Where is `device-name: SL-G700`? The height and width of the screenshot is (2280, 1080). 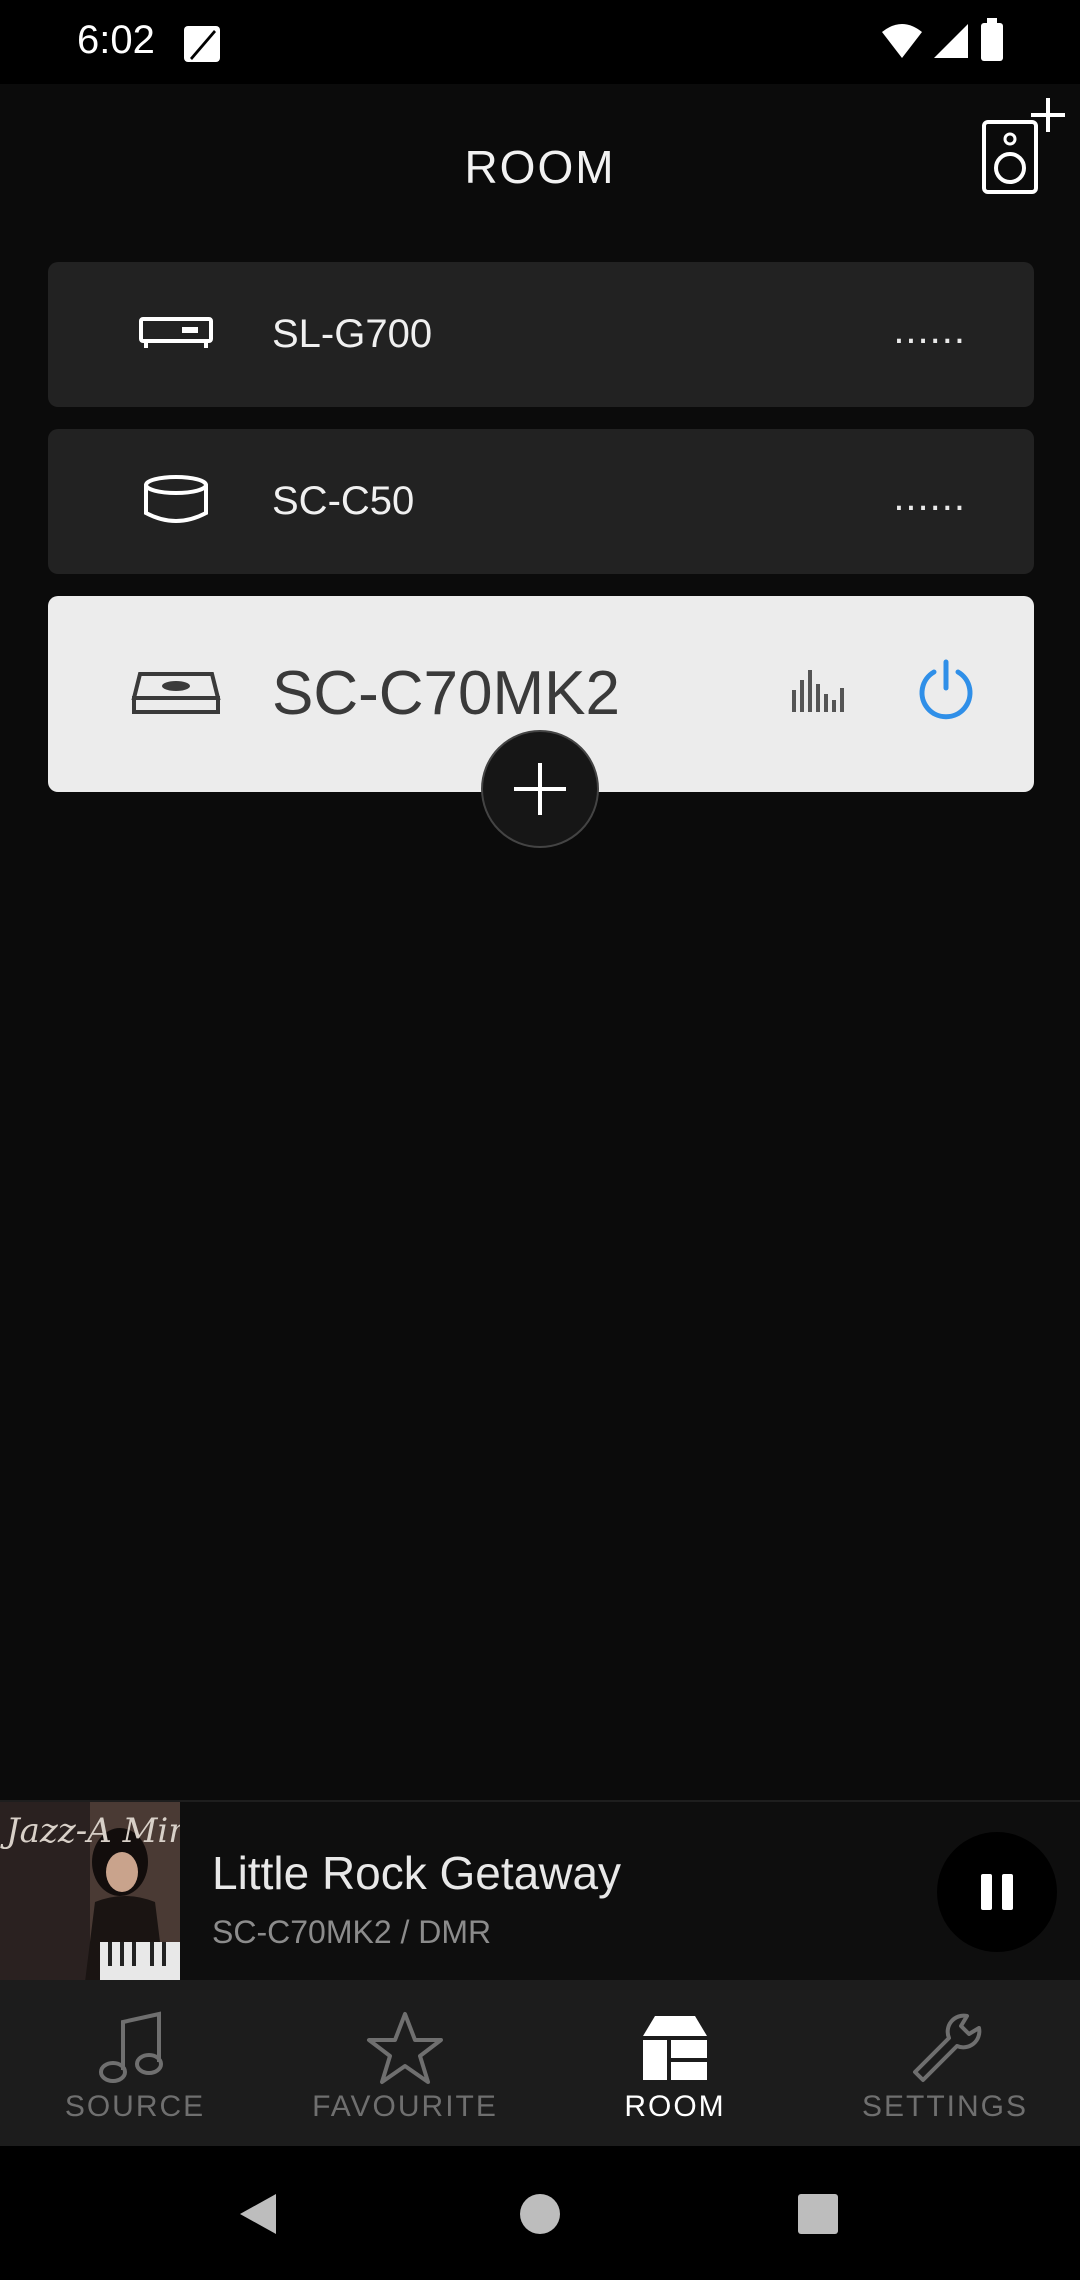
device-name: SL-G700 is located at coordinates (352, 334).